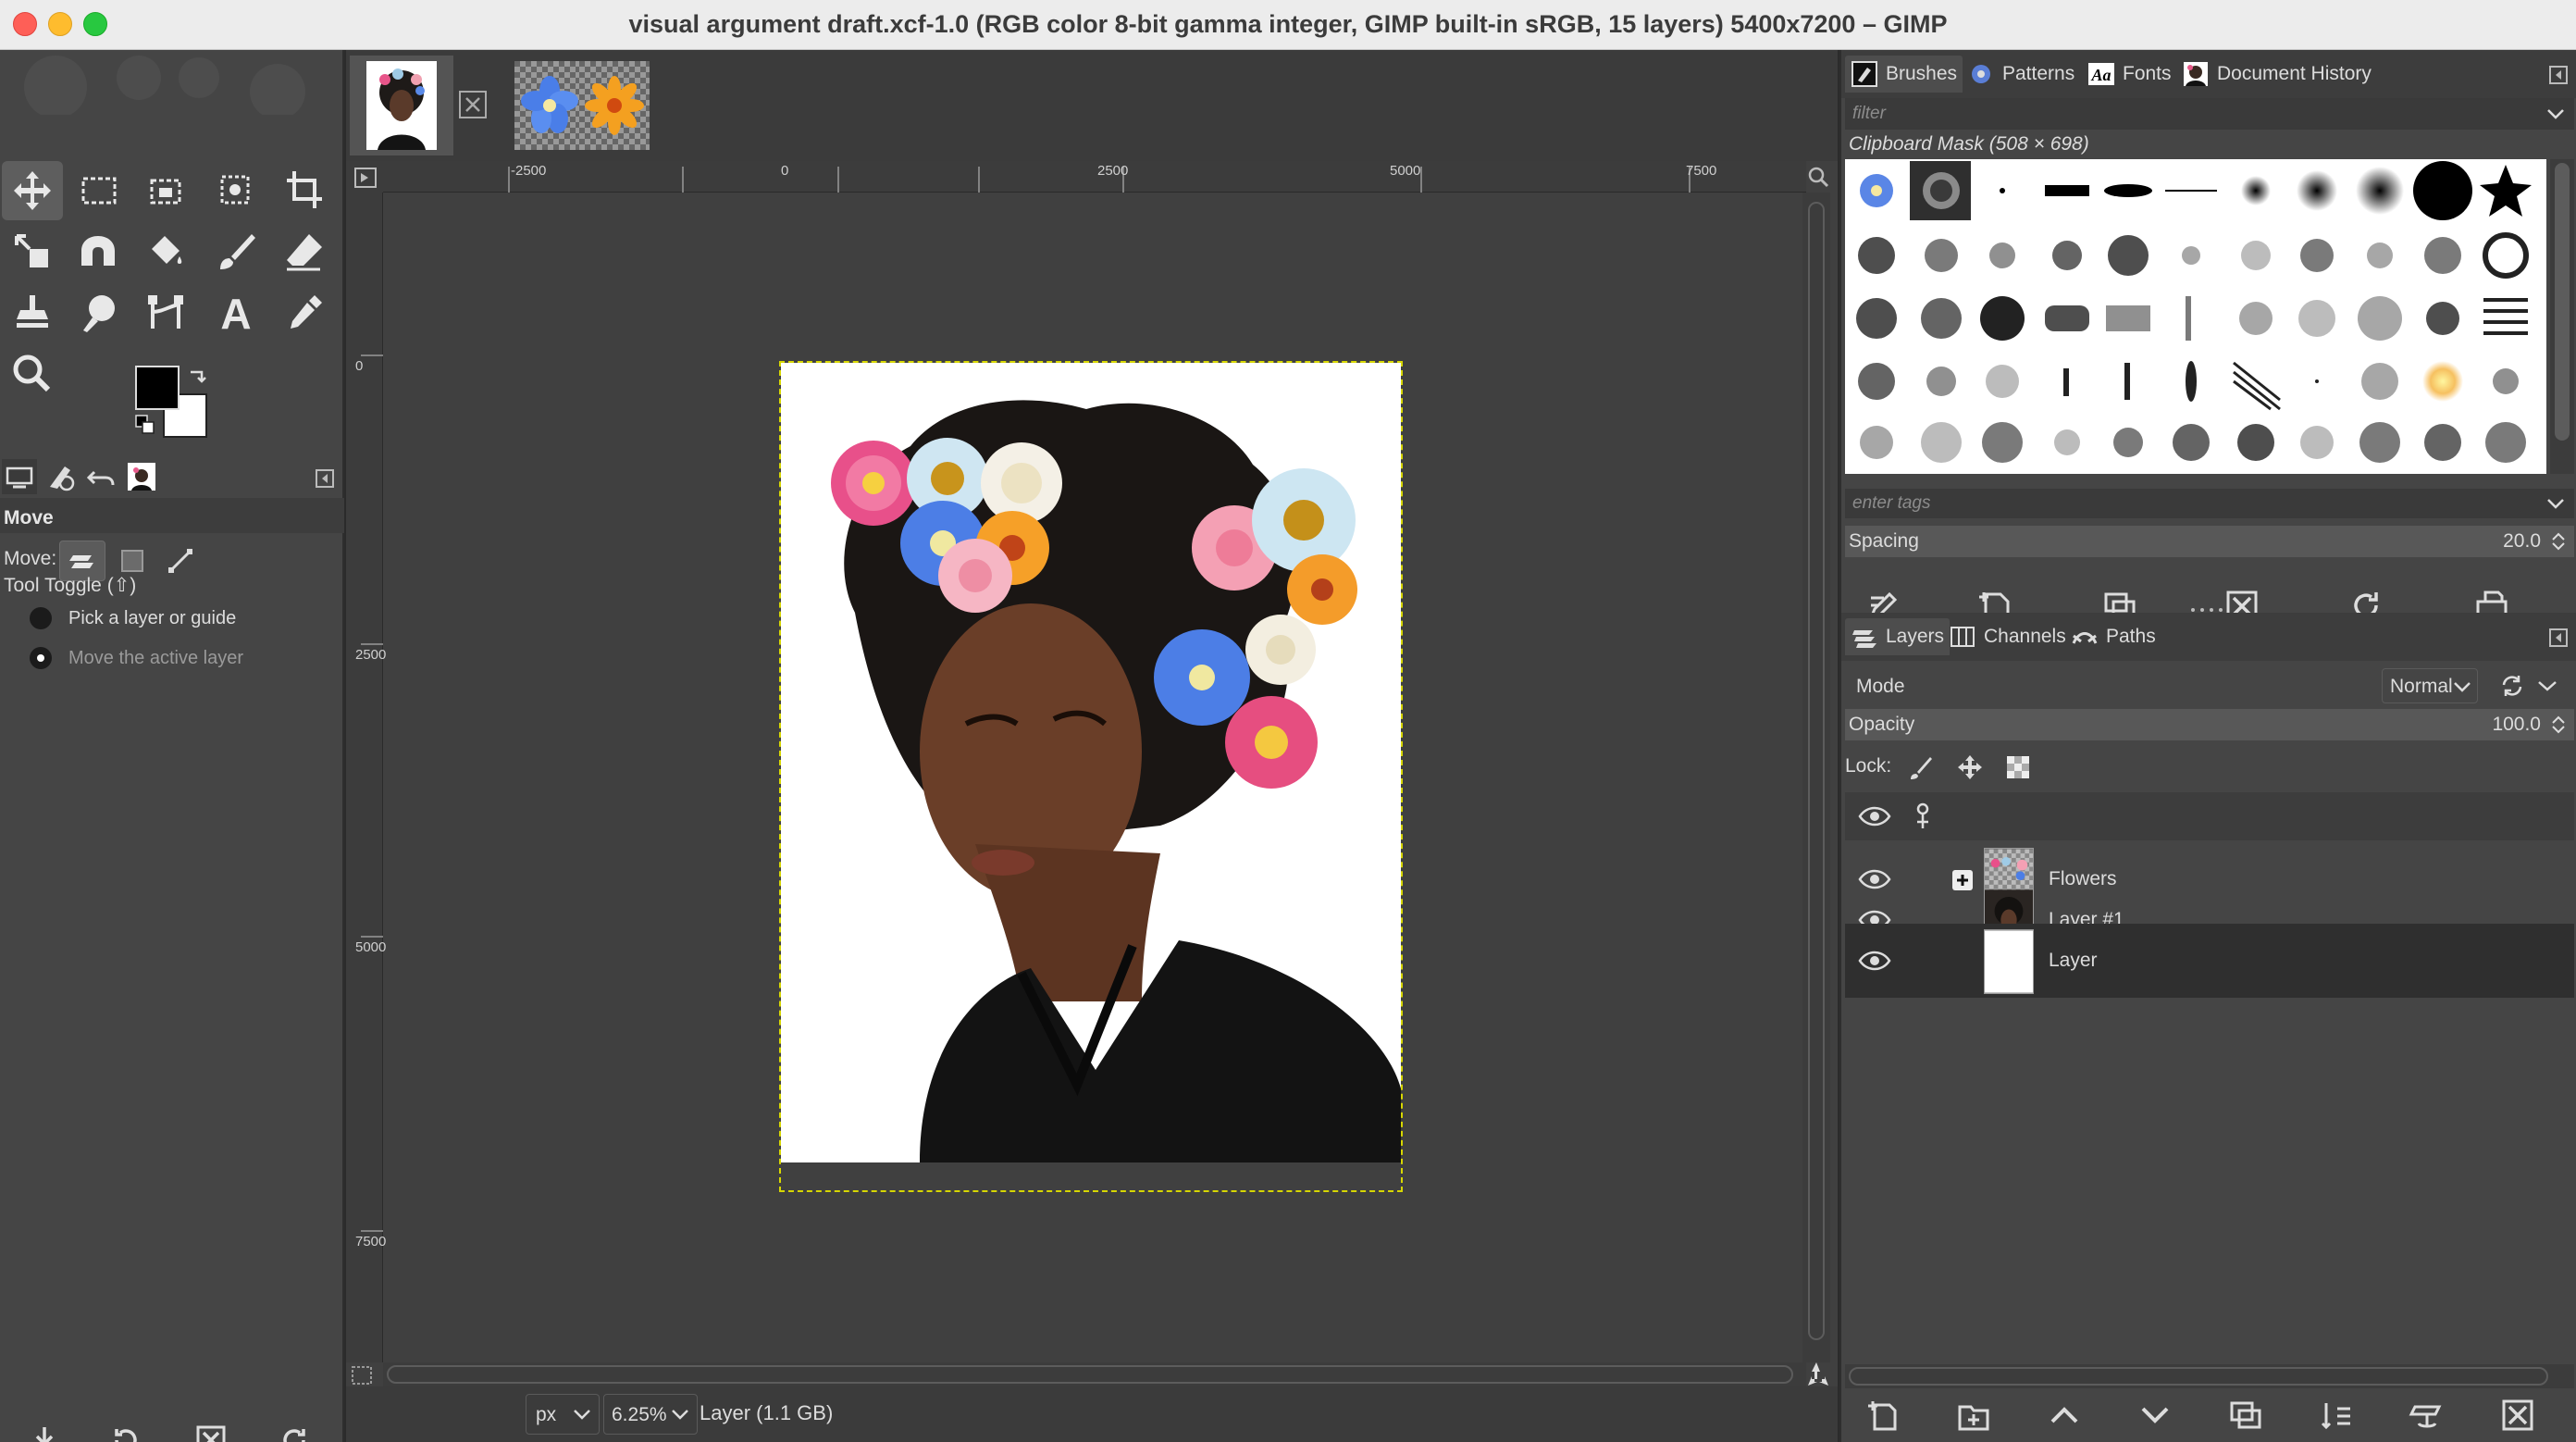 Image resolution: width=2576 pixels, height=1442 pixels. What do you see at coordinates (32, 251) in the screenshot?
I see `transform-tool-button` at bounding box center [32, 251].